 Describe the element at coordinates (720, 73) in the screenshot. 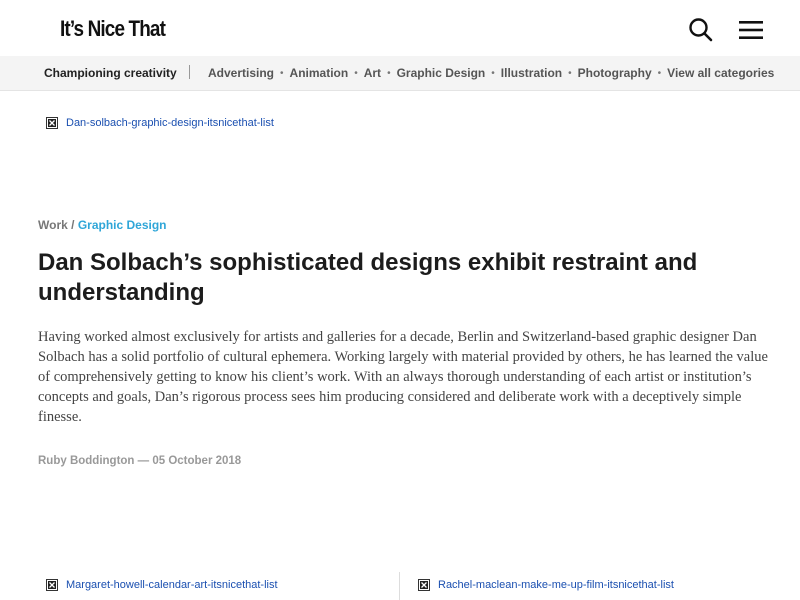

I see `nav-item-view-all: View all categories` at that location.